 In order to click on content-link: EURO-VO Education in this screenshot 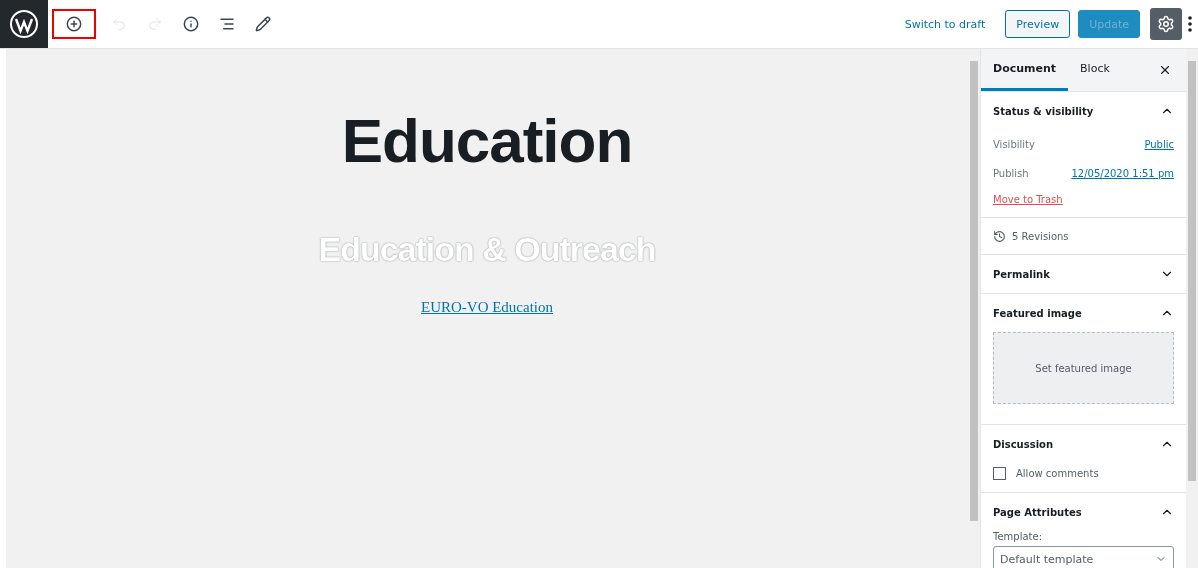, I will do `click(487, 307)`.